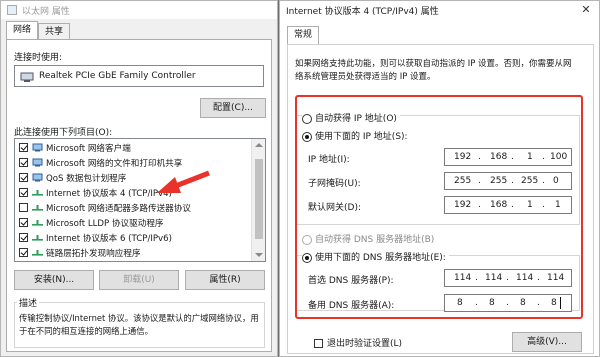 The image size is (600, 357). I want to click on item-label: Microsoft LLDP 协议驱动程序, so click(105, 223).